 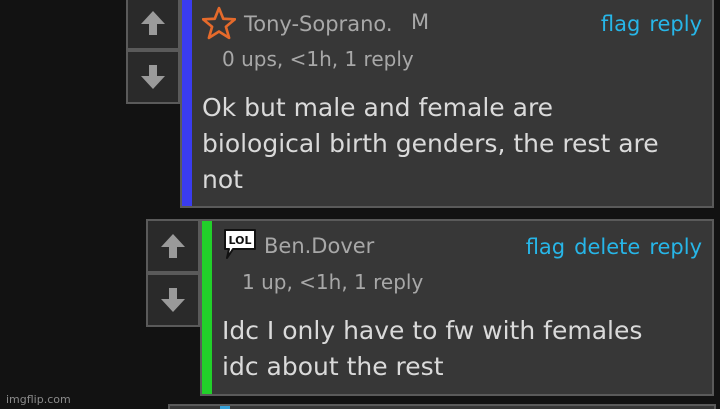 What do you see at coordinates (219, 23) in the screenshot?
I see `star-icon` at bounding box center [219, 23].